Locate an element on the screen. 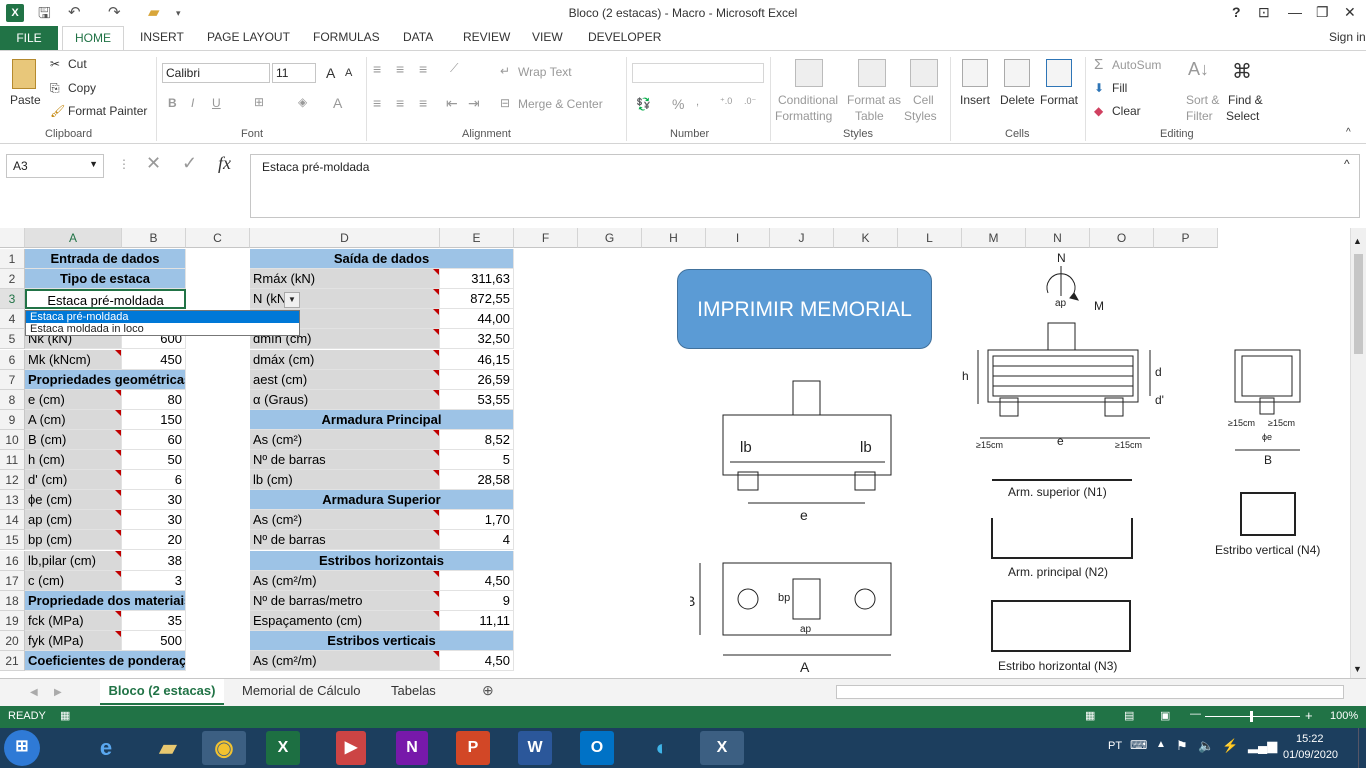  column-header-n: N is located at coordinates (1058, 238).